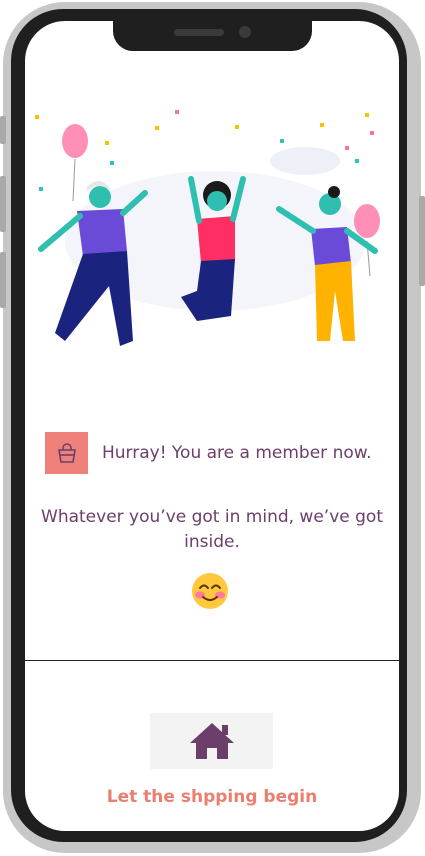 The height and width of the screenshot is (856, 425). Describe the element at coordinates (66, 453) in the screenshot. I see `shopping-bag-icon` at that location.